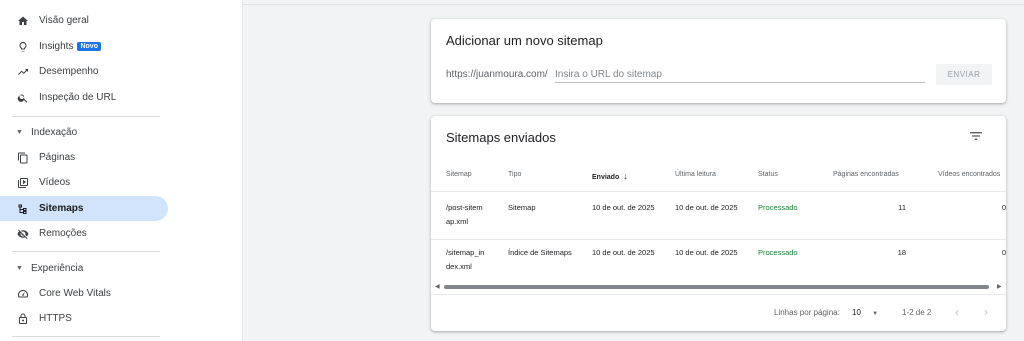 This screenshot has height=341, width=1024. What do you see at coordinates (606, 177) in the screenshot?
I see `col-header-label: Enviado` at bounding box center [606, 177].